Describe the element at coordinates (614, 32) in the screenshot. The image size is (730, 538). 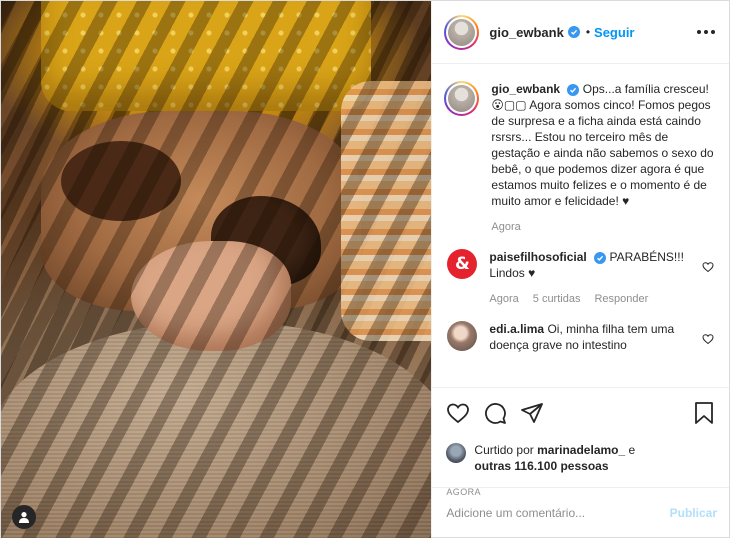
I see `follow-button: Seguir` at that location.